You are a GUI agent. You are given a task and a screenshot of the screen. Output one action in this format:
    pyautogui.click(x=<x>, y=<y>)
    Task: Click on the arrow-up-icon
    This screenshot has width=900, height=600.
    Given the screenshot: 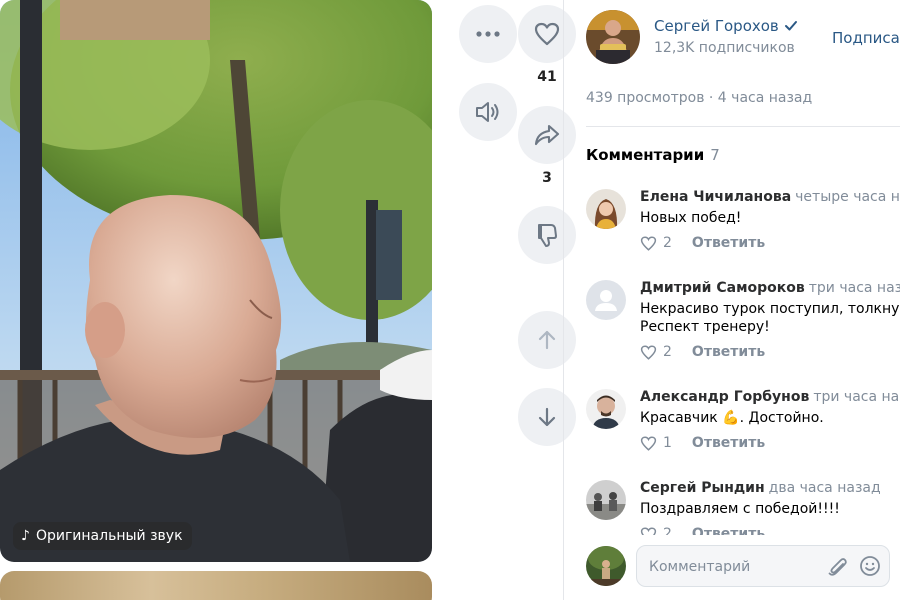 What is the action you would take?
    pyautogui.click(x=547, y=340)
    